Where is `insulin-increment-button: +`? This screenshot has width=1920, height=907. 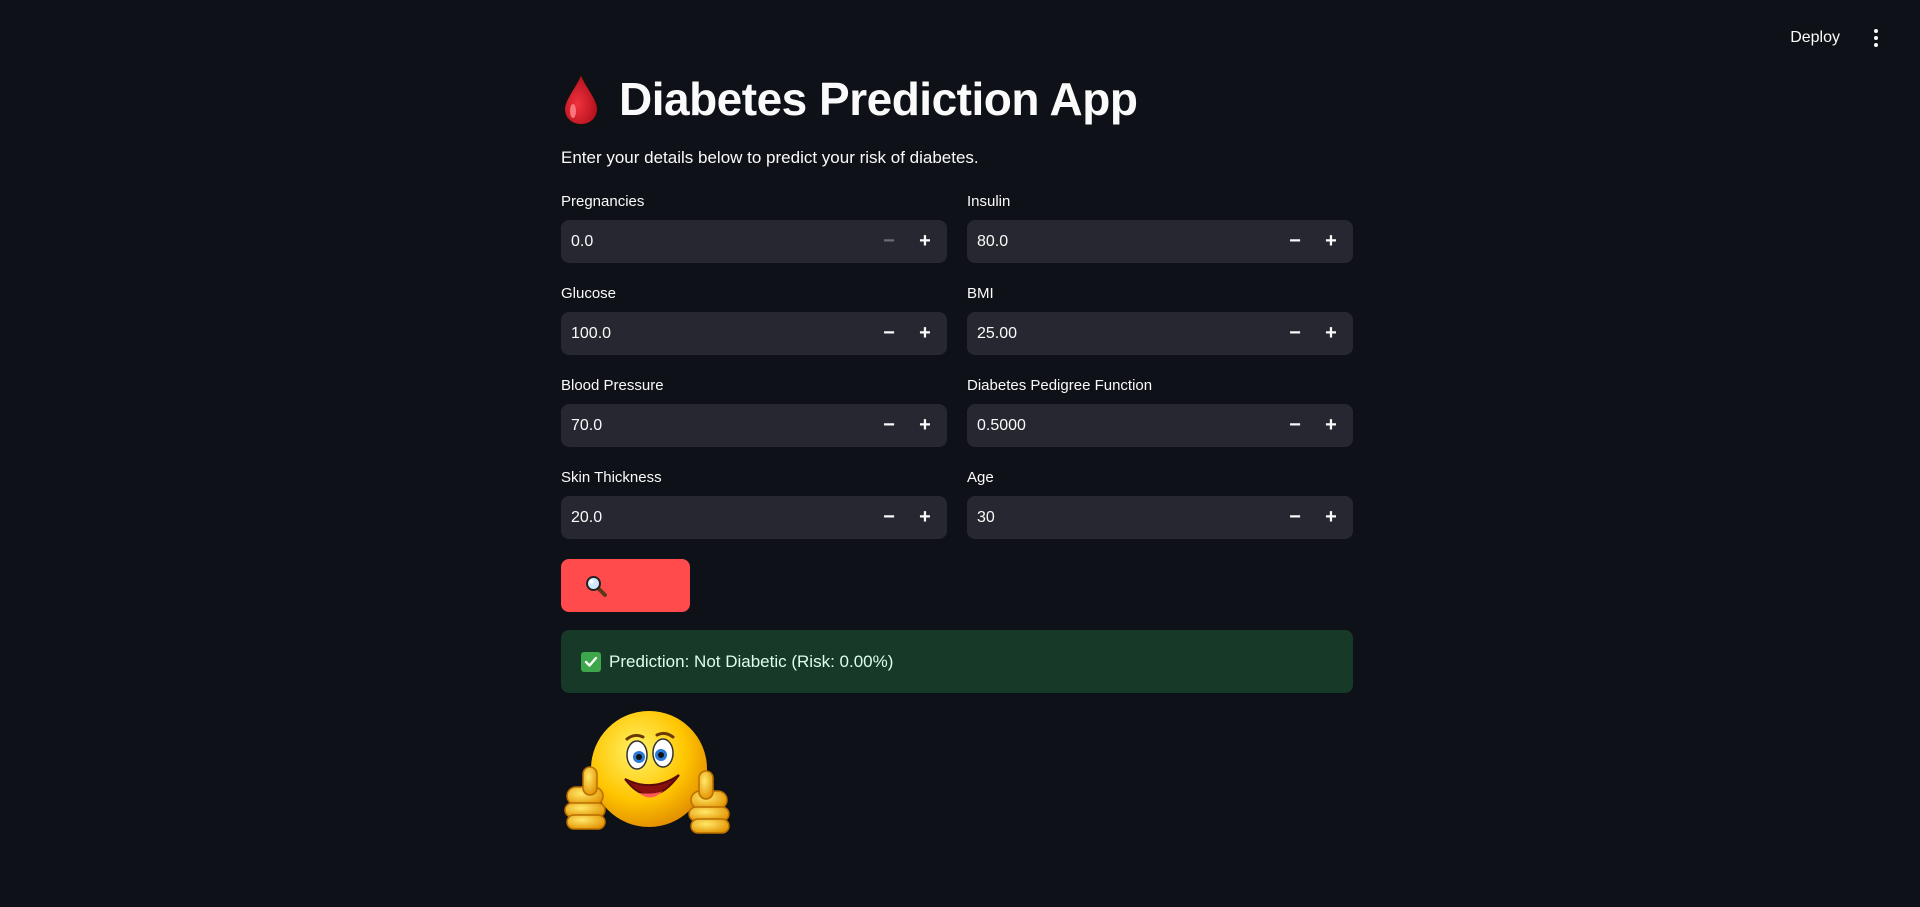 insulin-increment-button: + is located at coordinates (1331, 241).